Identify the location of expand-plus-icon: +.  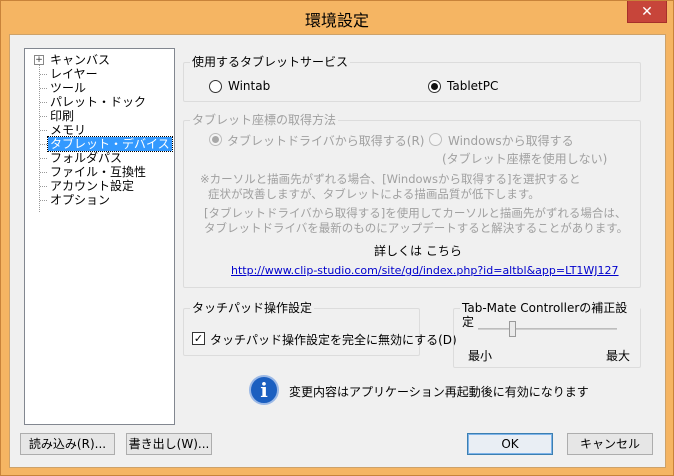
(39, 60).